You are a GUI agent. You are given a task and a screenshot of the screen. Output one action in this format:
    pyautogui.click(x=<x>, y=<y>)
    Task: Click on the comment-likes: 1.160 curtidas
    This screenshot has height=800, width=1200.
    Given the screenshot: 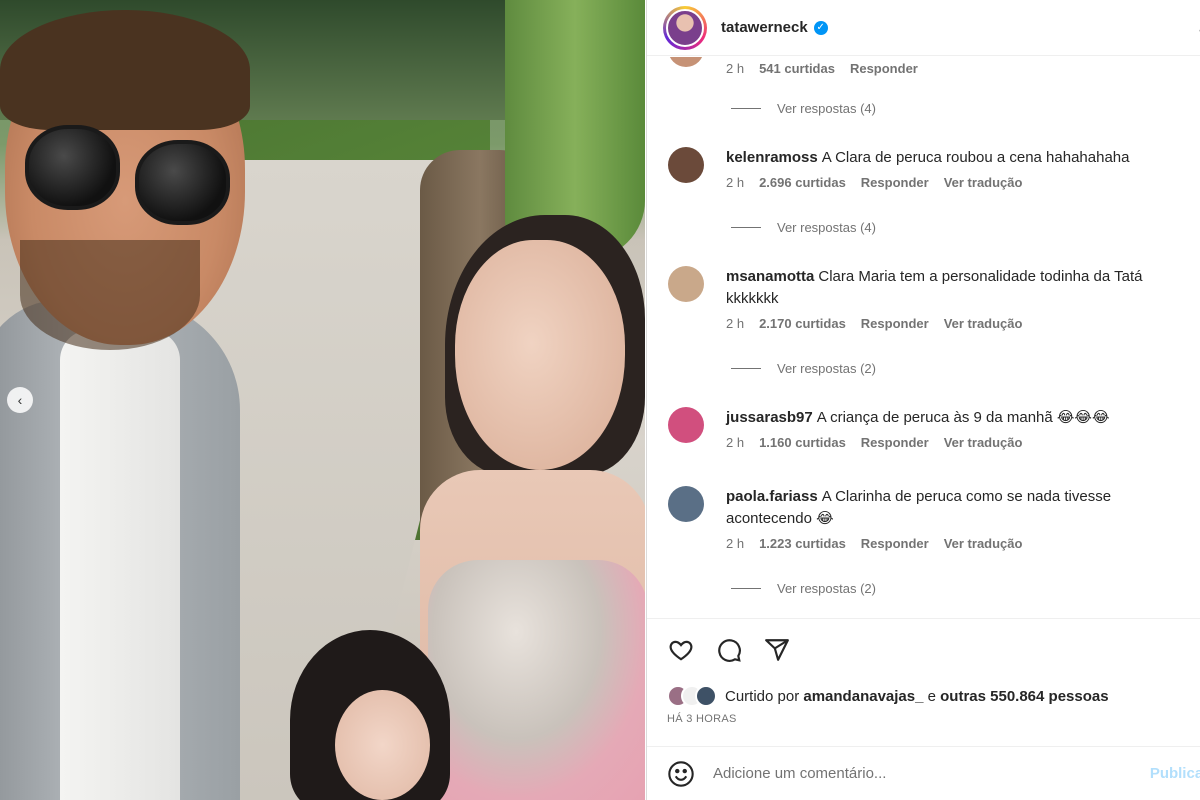 What is the action you would take?
    pyautogui.click(x=802, y=442)
    